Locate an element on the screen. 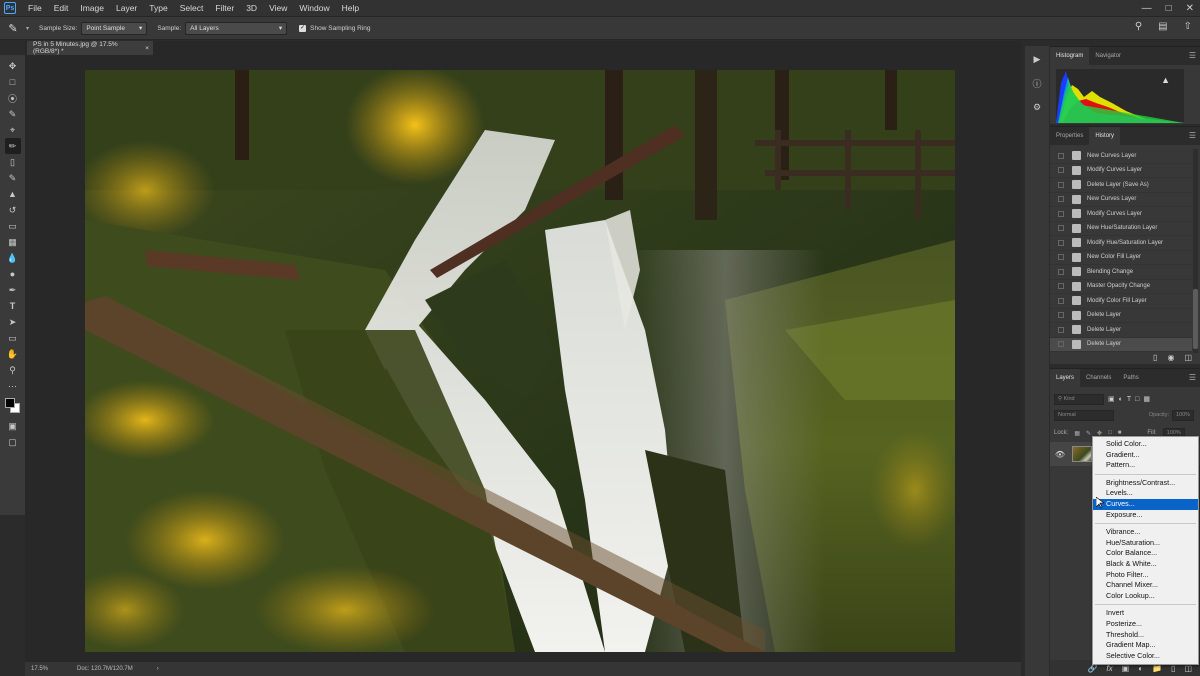 The height and width of the screenshot is (676, 1200). color-swatches is located at coordinates (12, 406).